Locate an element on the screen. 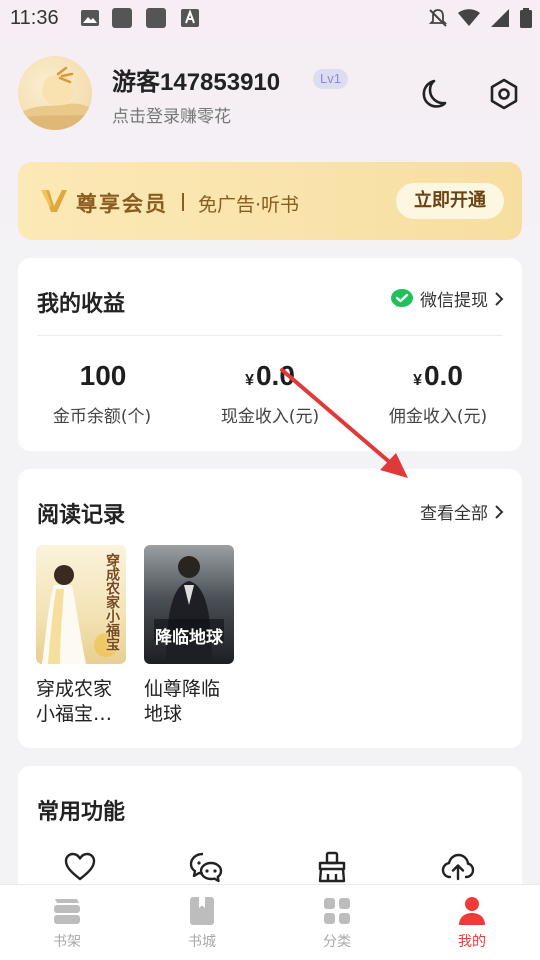  tab-category: 分类 is located at coordinates (337, 923).